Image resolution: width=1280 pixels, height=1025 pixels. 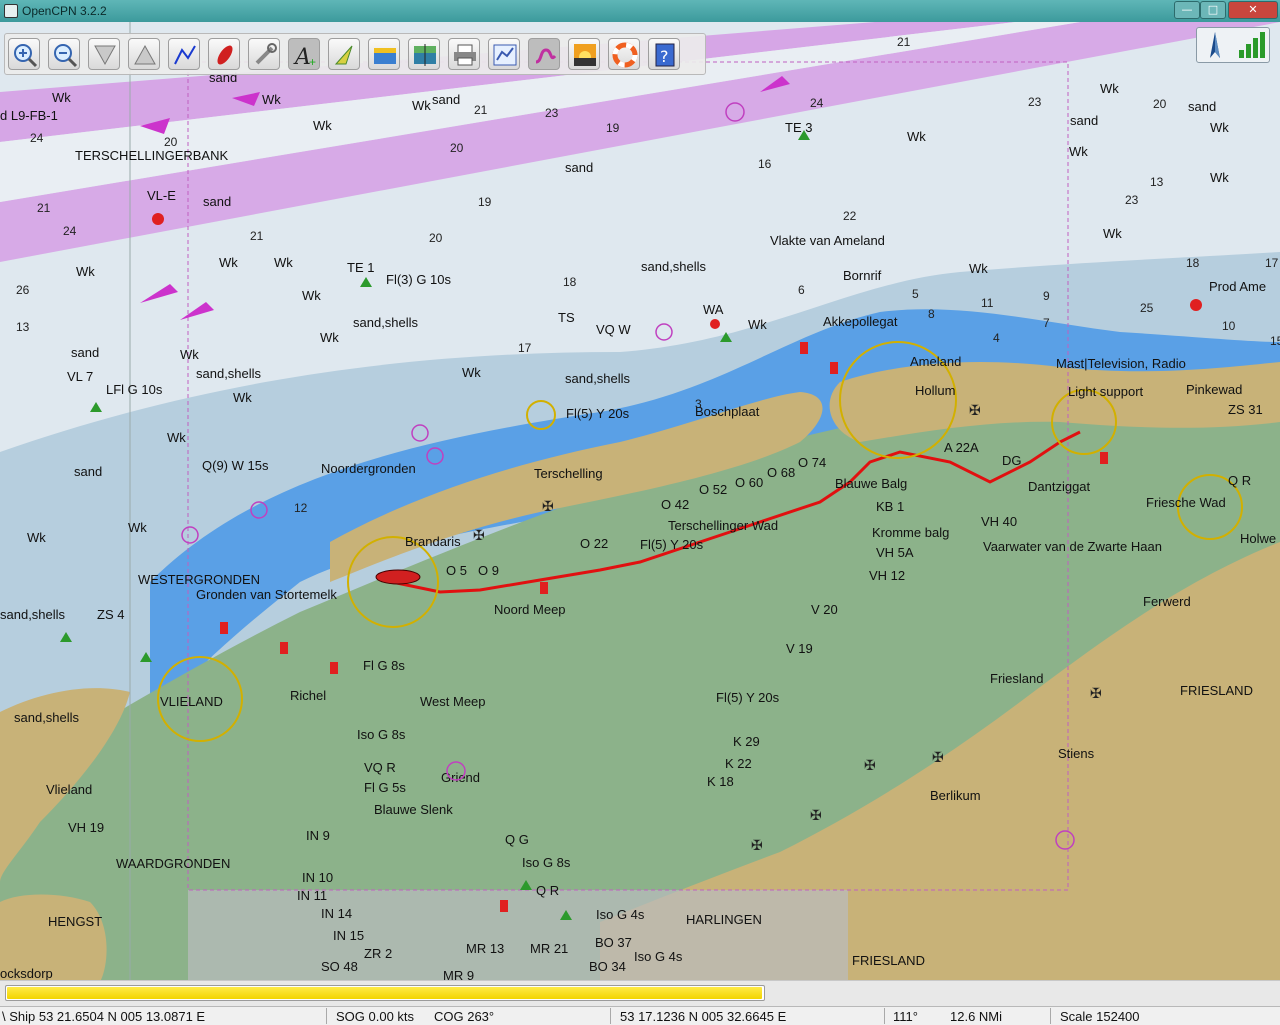 What do you see at coordinates (812, 462) in the screenshot?
I see `label-o74: O 74` at bounding box center [812, 462].